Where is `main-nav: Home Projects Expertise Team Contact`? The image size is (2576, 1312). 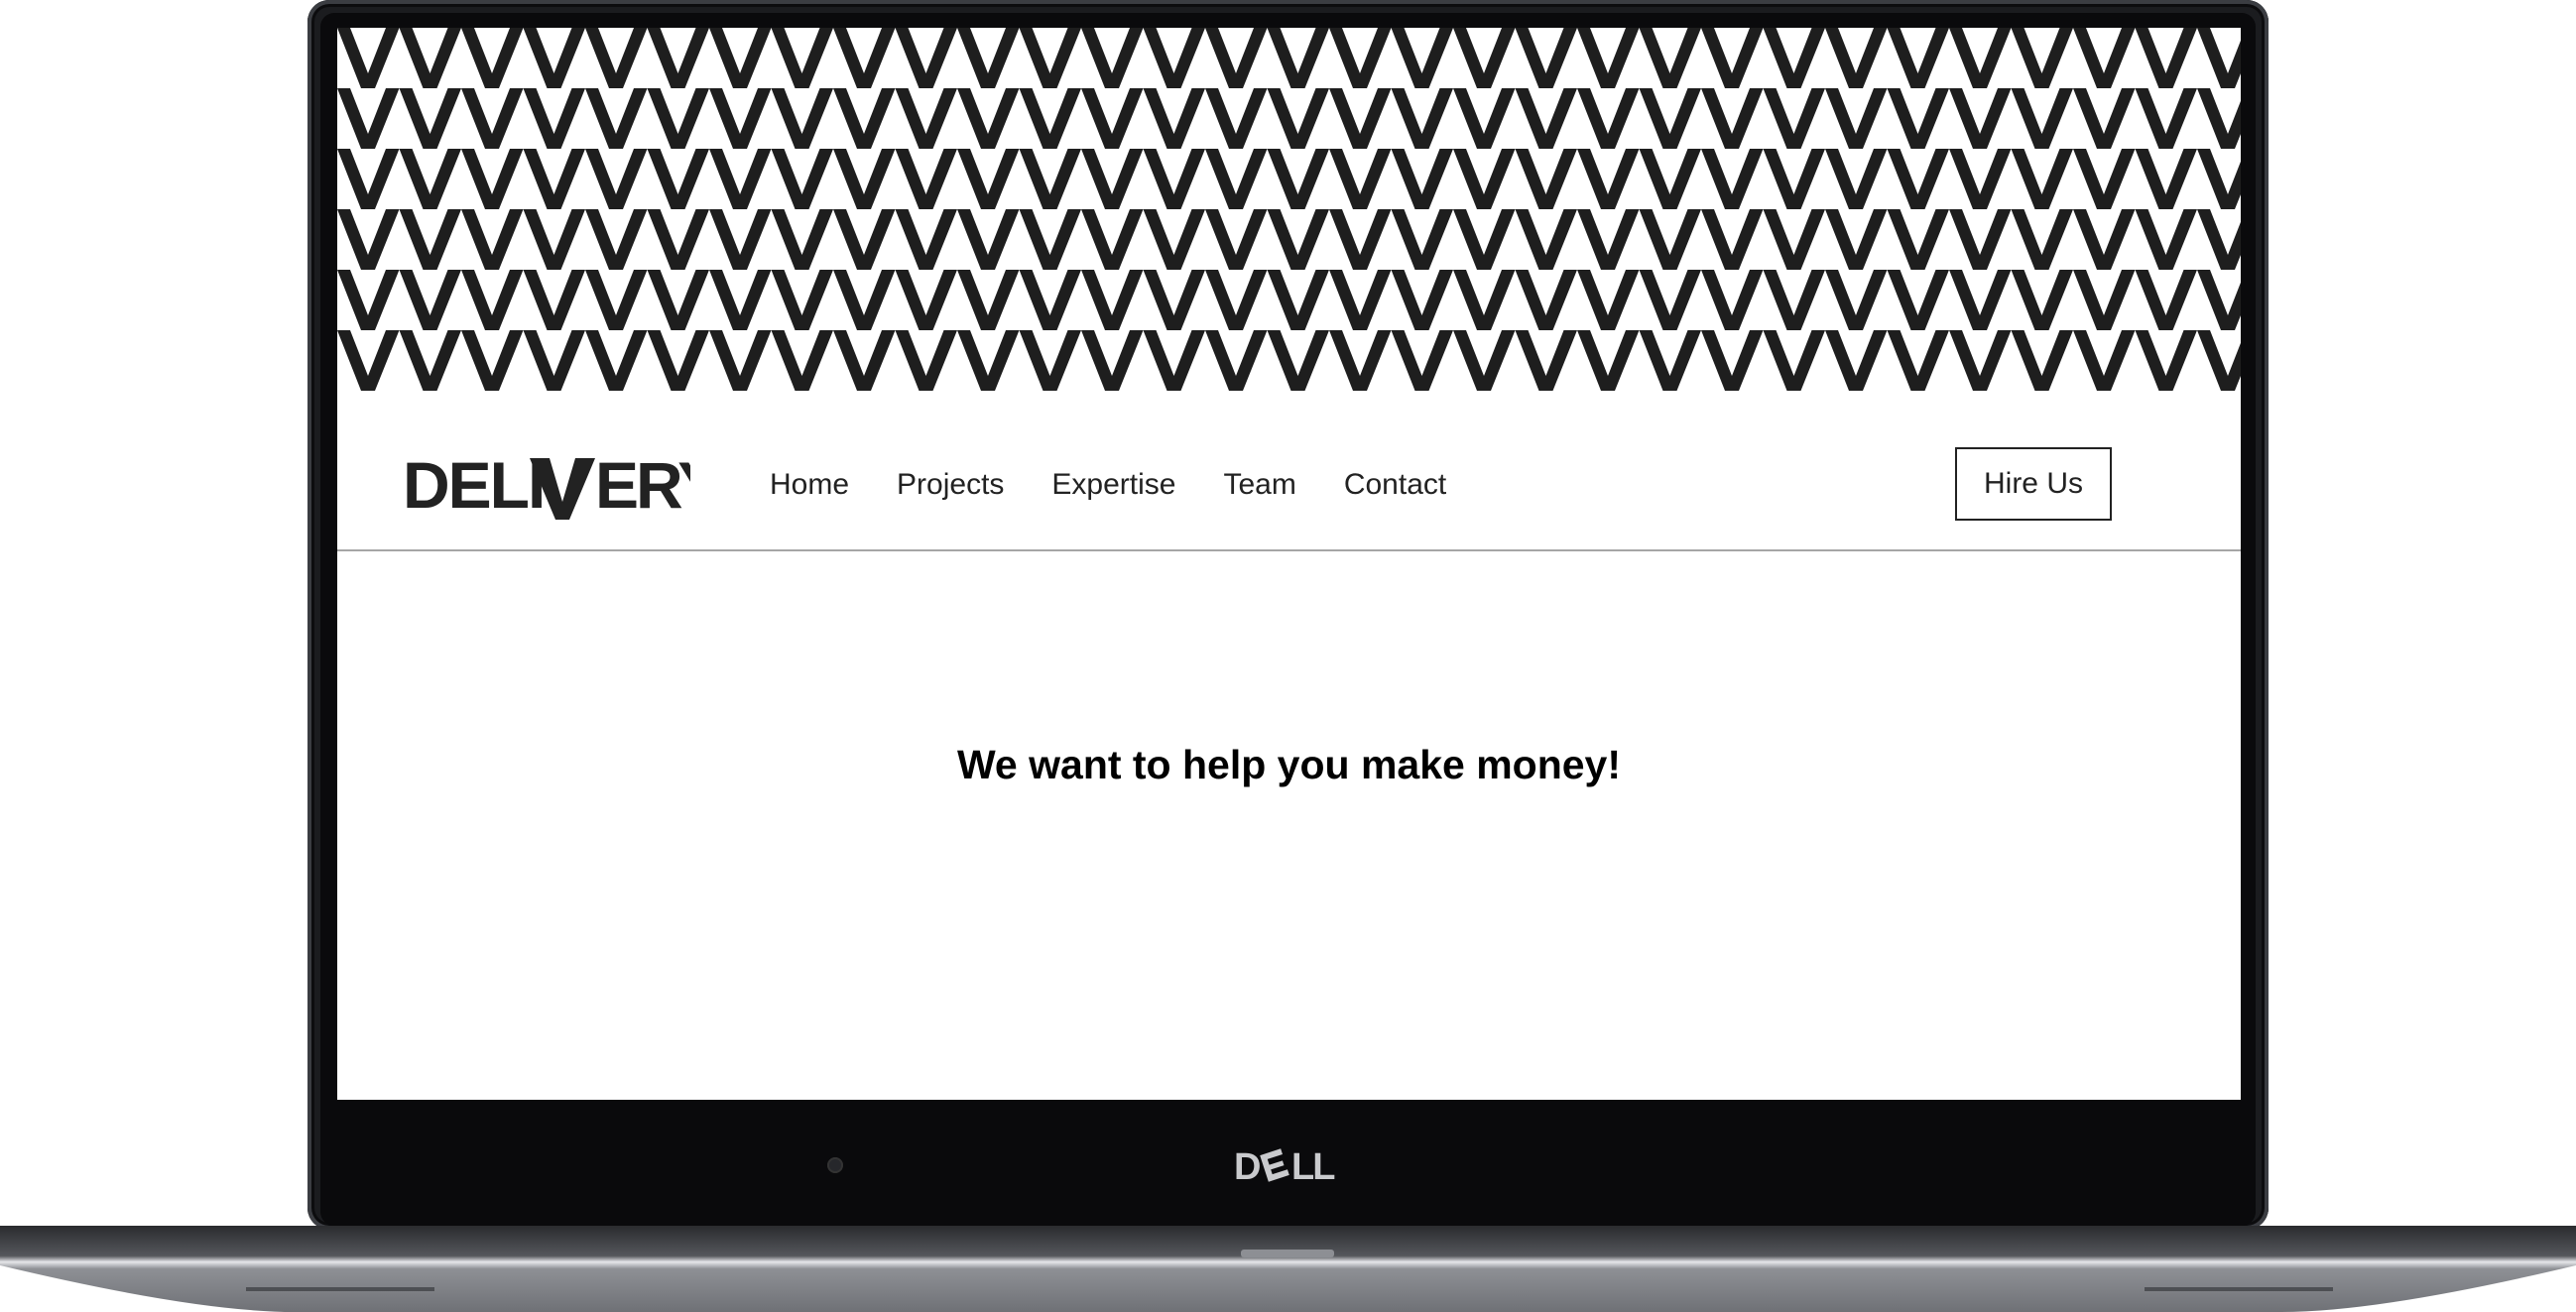 main-nav: Home Projects Expertise Team Contact is located at coordinates (1132, 485).